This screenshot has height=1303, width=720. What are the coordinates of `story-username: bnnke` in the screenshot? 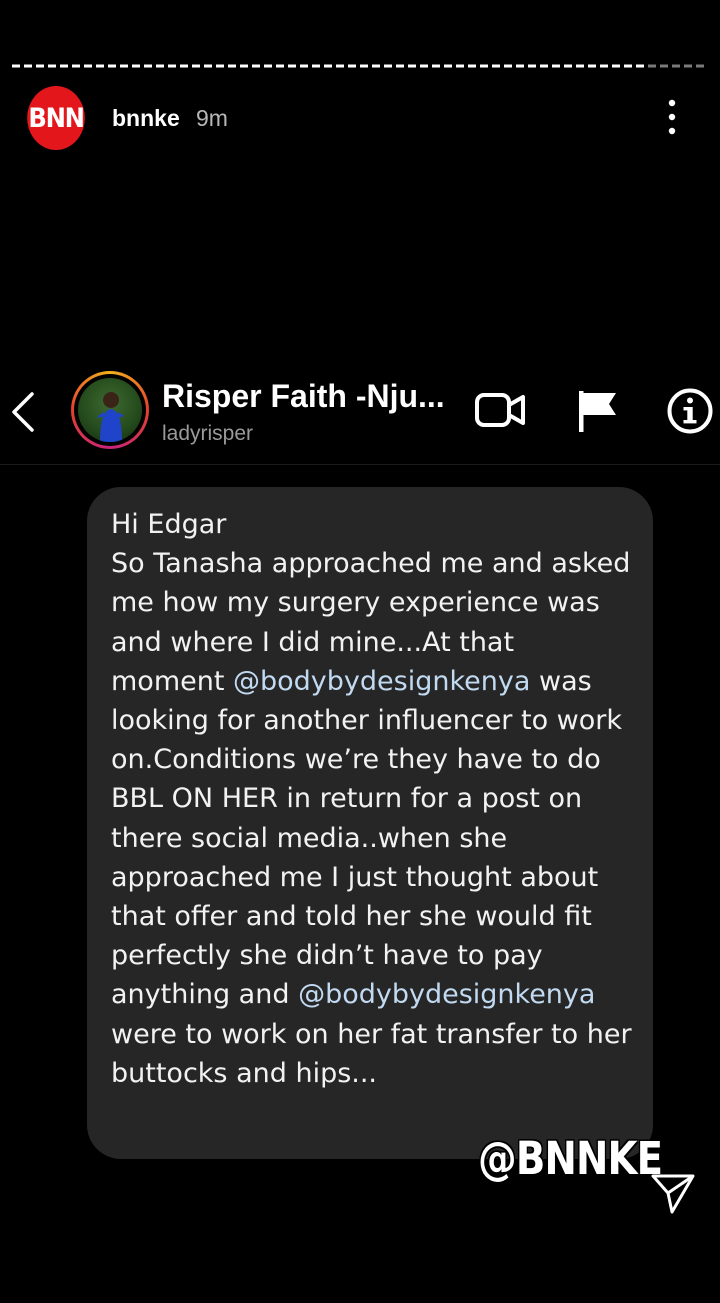 It's located at (146, 118).